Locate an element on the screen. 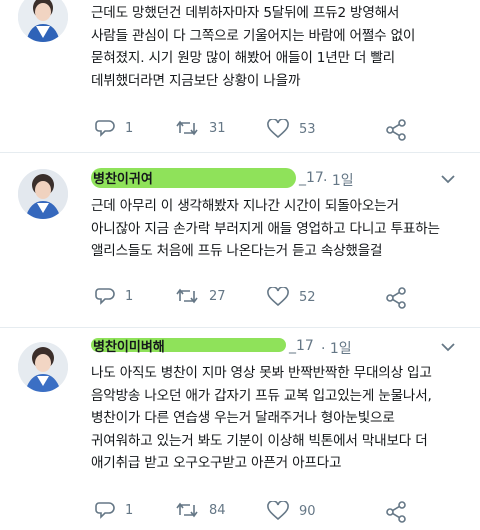 The width and height of the screenshot is (480, 530). retweet-button: 84 is located at coordinates (200, 510).